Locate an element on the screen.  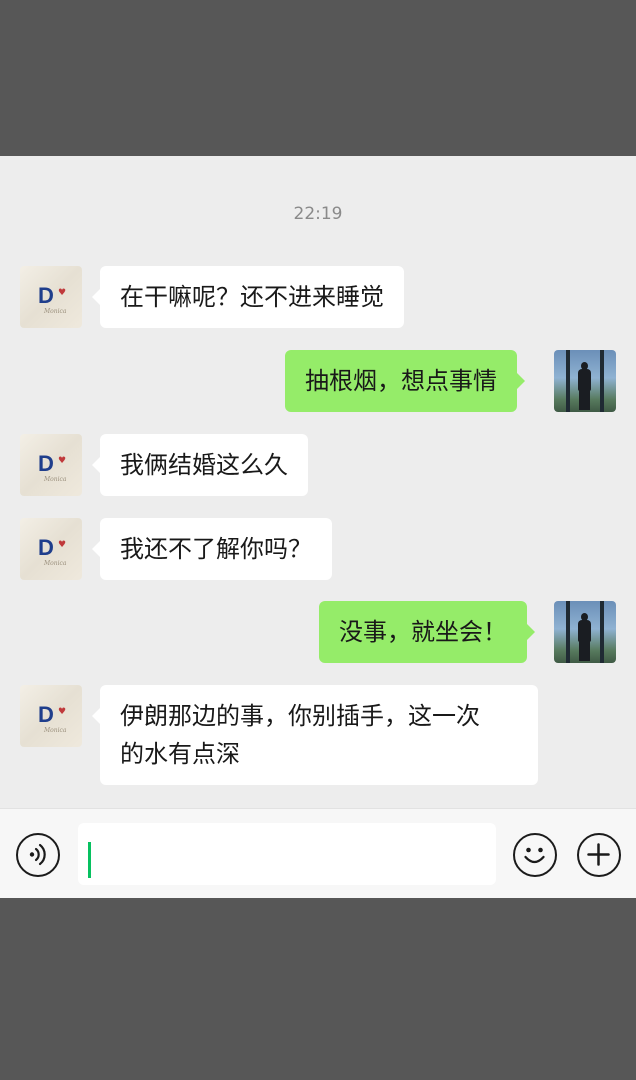
timestamp: 22:19 is located at coordinates (318, 214).